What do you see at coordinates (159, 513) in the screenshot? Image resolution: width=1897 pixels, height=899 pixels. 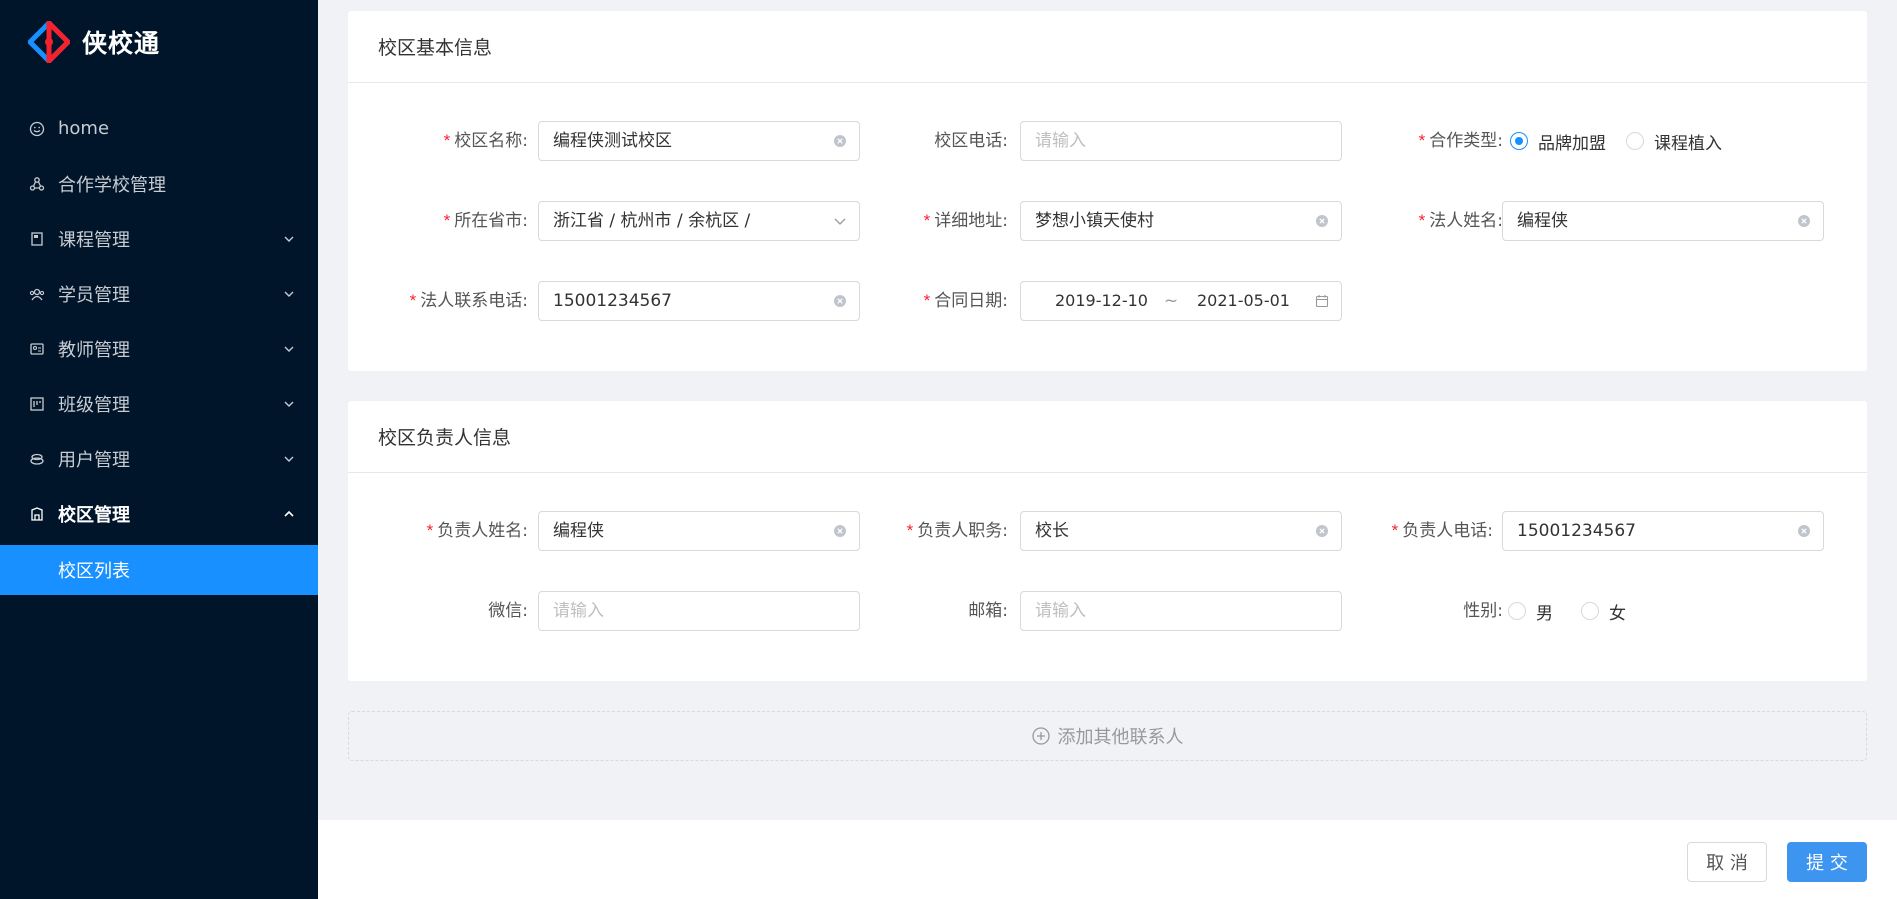 I see `sidebar-item-campus: 校区管理` at bounding box center [159, 513].